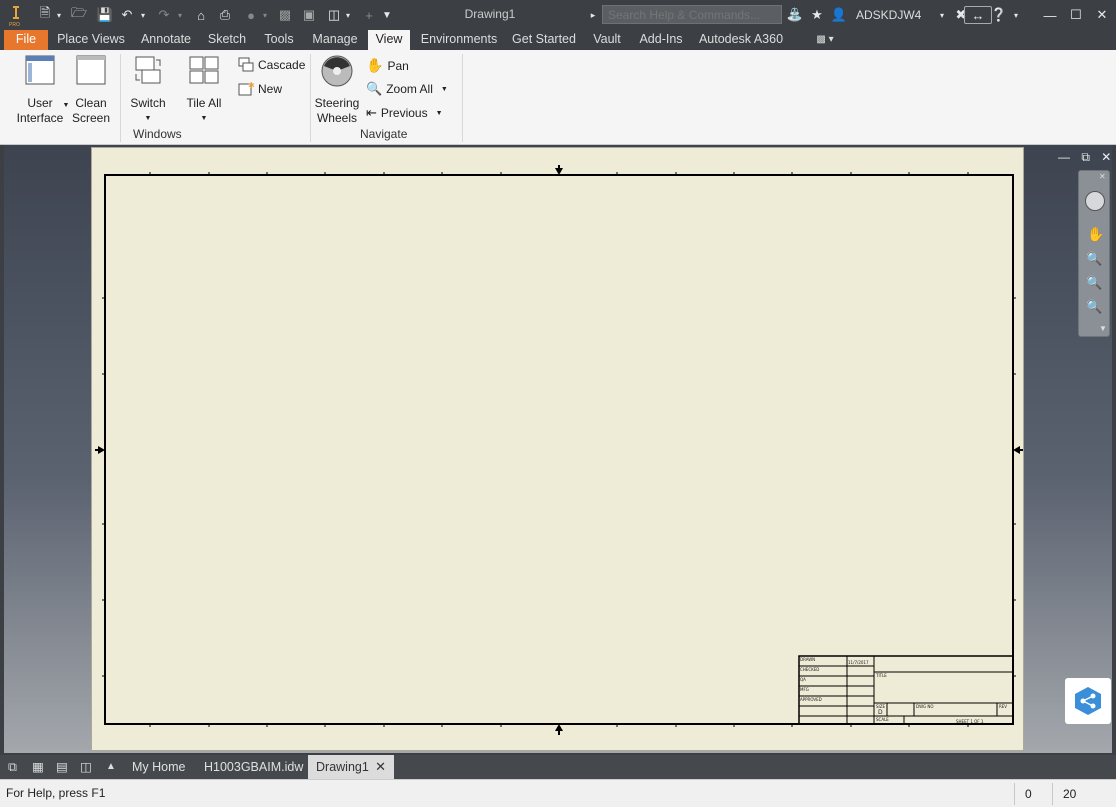  Describe the element at coordinates (389, 40) in the screenshot. I see `tab-view: View` at that location.